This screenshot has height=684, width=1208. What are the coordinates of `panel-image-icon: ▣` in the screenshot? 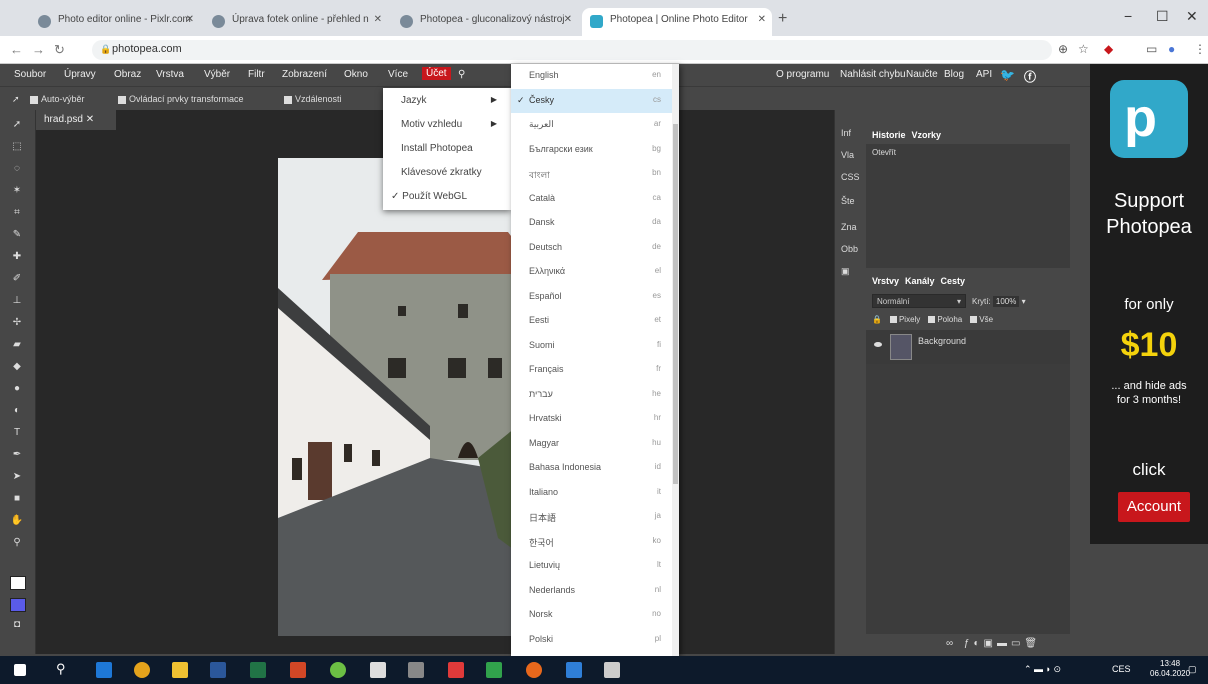 It's located at (845, 271).